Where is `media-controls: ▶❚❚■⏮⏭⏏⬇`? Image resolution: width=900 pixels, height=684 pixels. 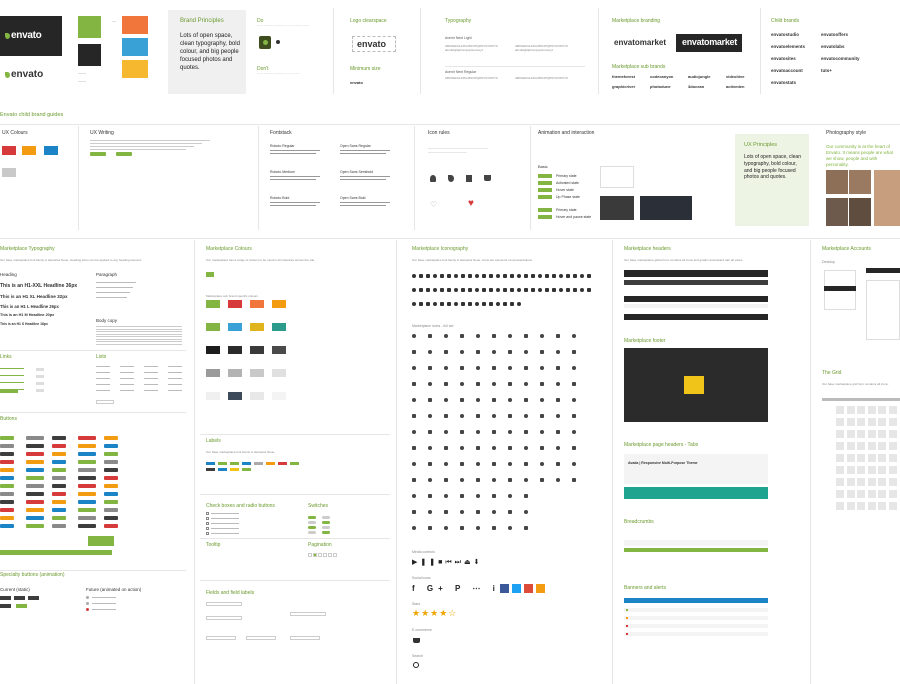 media-controls: ▶❚❚■⏮⏭⏏⬇ is located at coordinates (447, 562).